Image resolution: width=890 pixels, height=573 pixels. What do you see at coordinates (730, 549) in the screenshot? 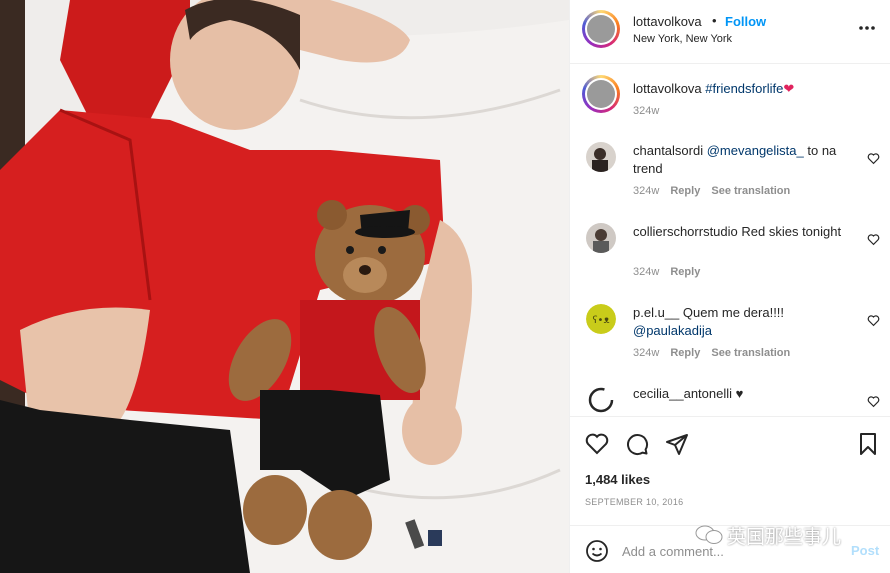
I see `add-comment-bar: Post` at bounding box center [730, 549].